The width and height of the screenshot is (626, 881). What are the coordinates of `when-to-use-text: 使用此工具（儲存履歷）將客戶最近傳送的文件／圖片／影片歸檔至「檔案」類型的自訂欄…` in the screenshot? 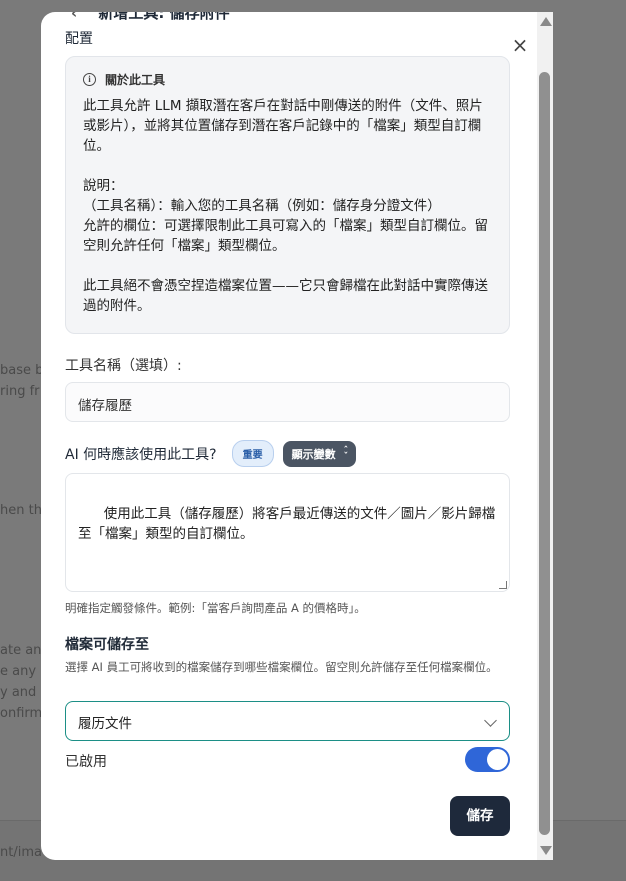 It's located at (287, 524).